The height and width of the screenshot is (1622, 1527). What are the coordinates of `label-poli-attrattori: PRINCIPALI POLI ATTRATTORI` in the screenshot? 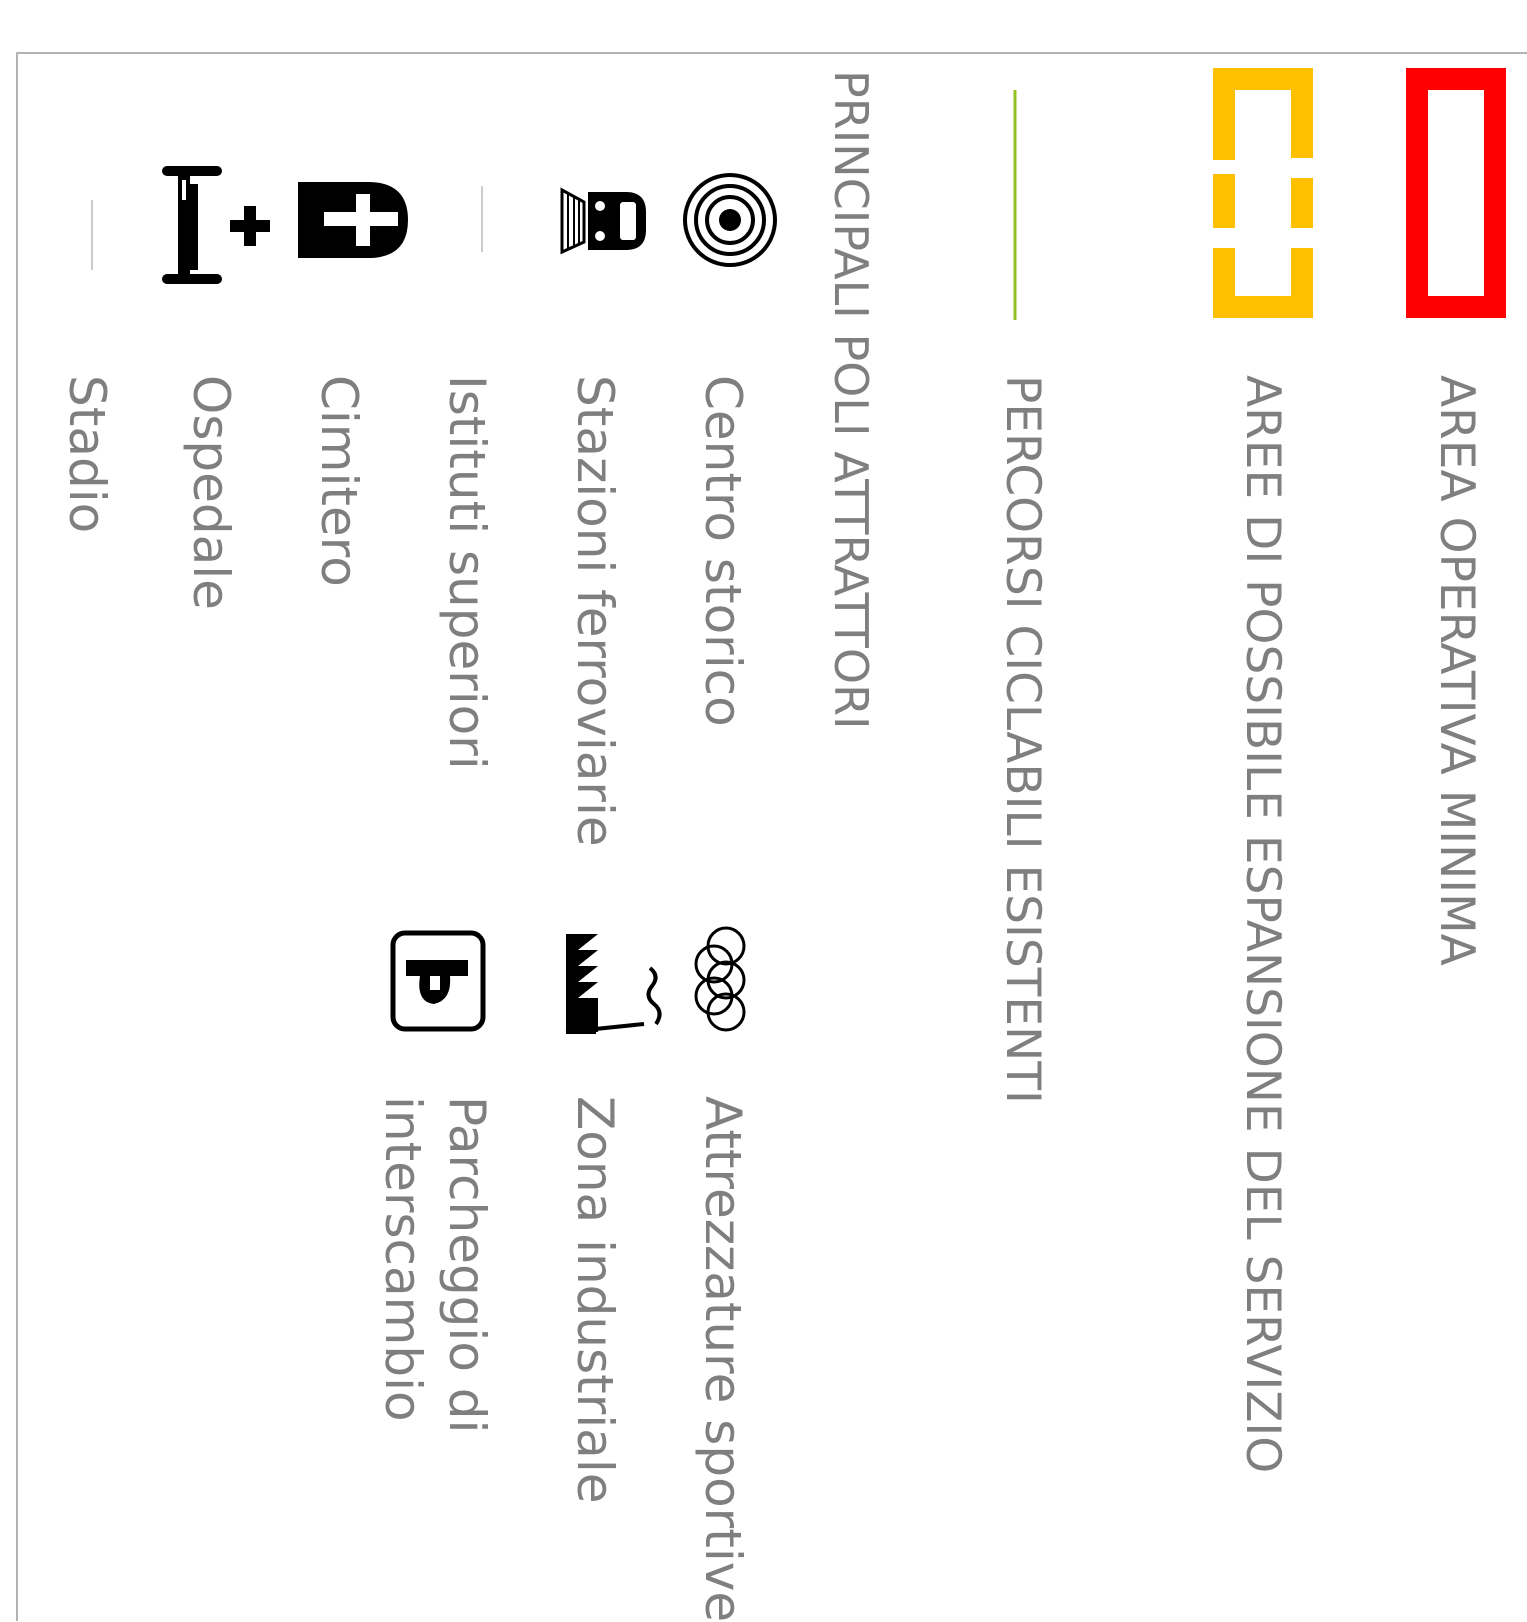 It's located at (851, 400).